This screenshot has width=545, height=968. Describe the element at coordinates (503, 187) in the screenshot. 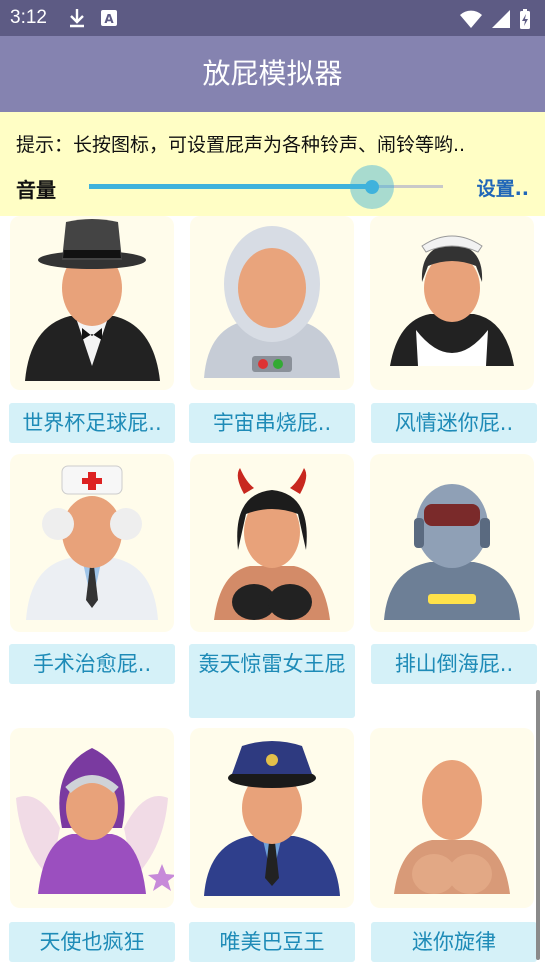

I see `settings-button: 设置..` at that location.